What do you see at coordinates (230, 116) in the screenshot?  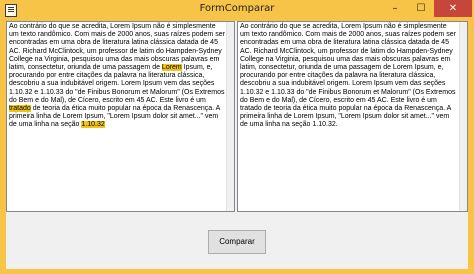 I see `left-scrollbar` at bounding box center [230, 116].